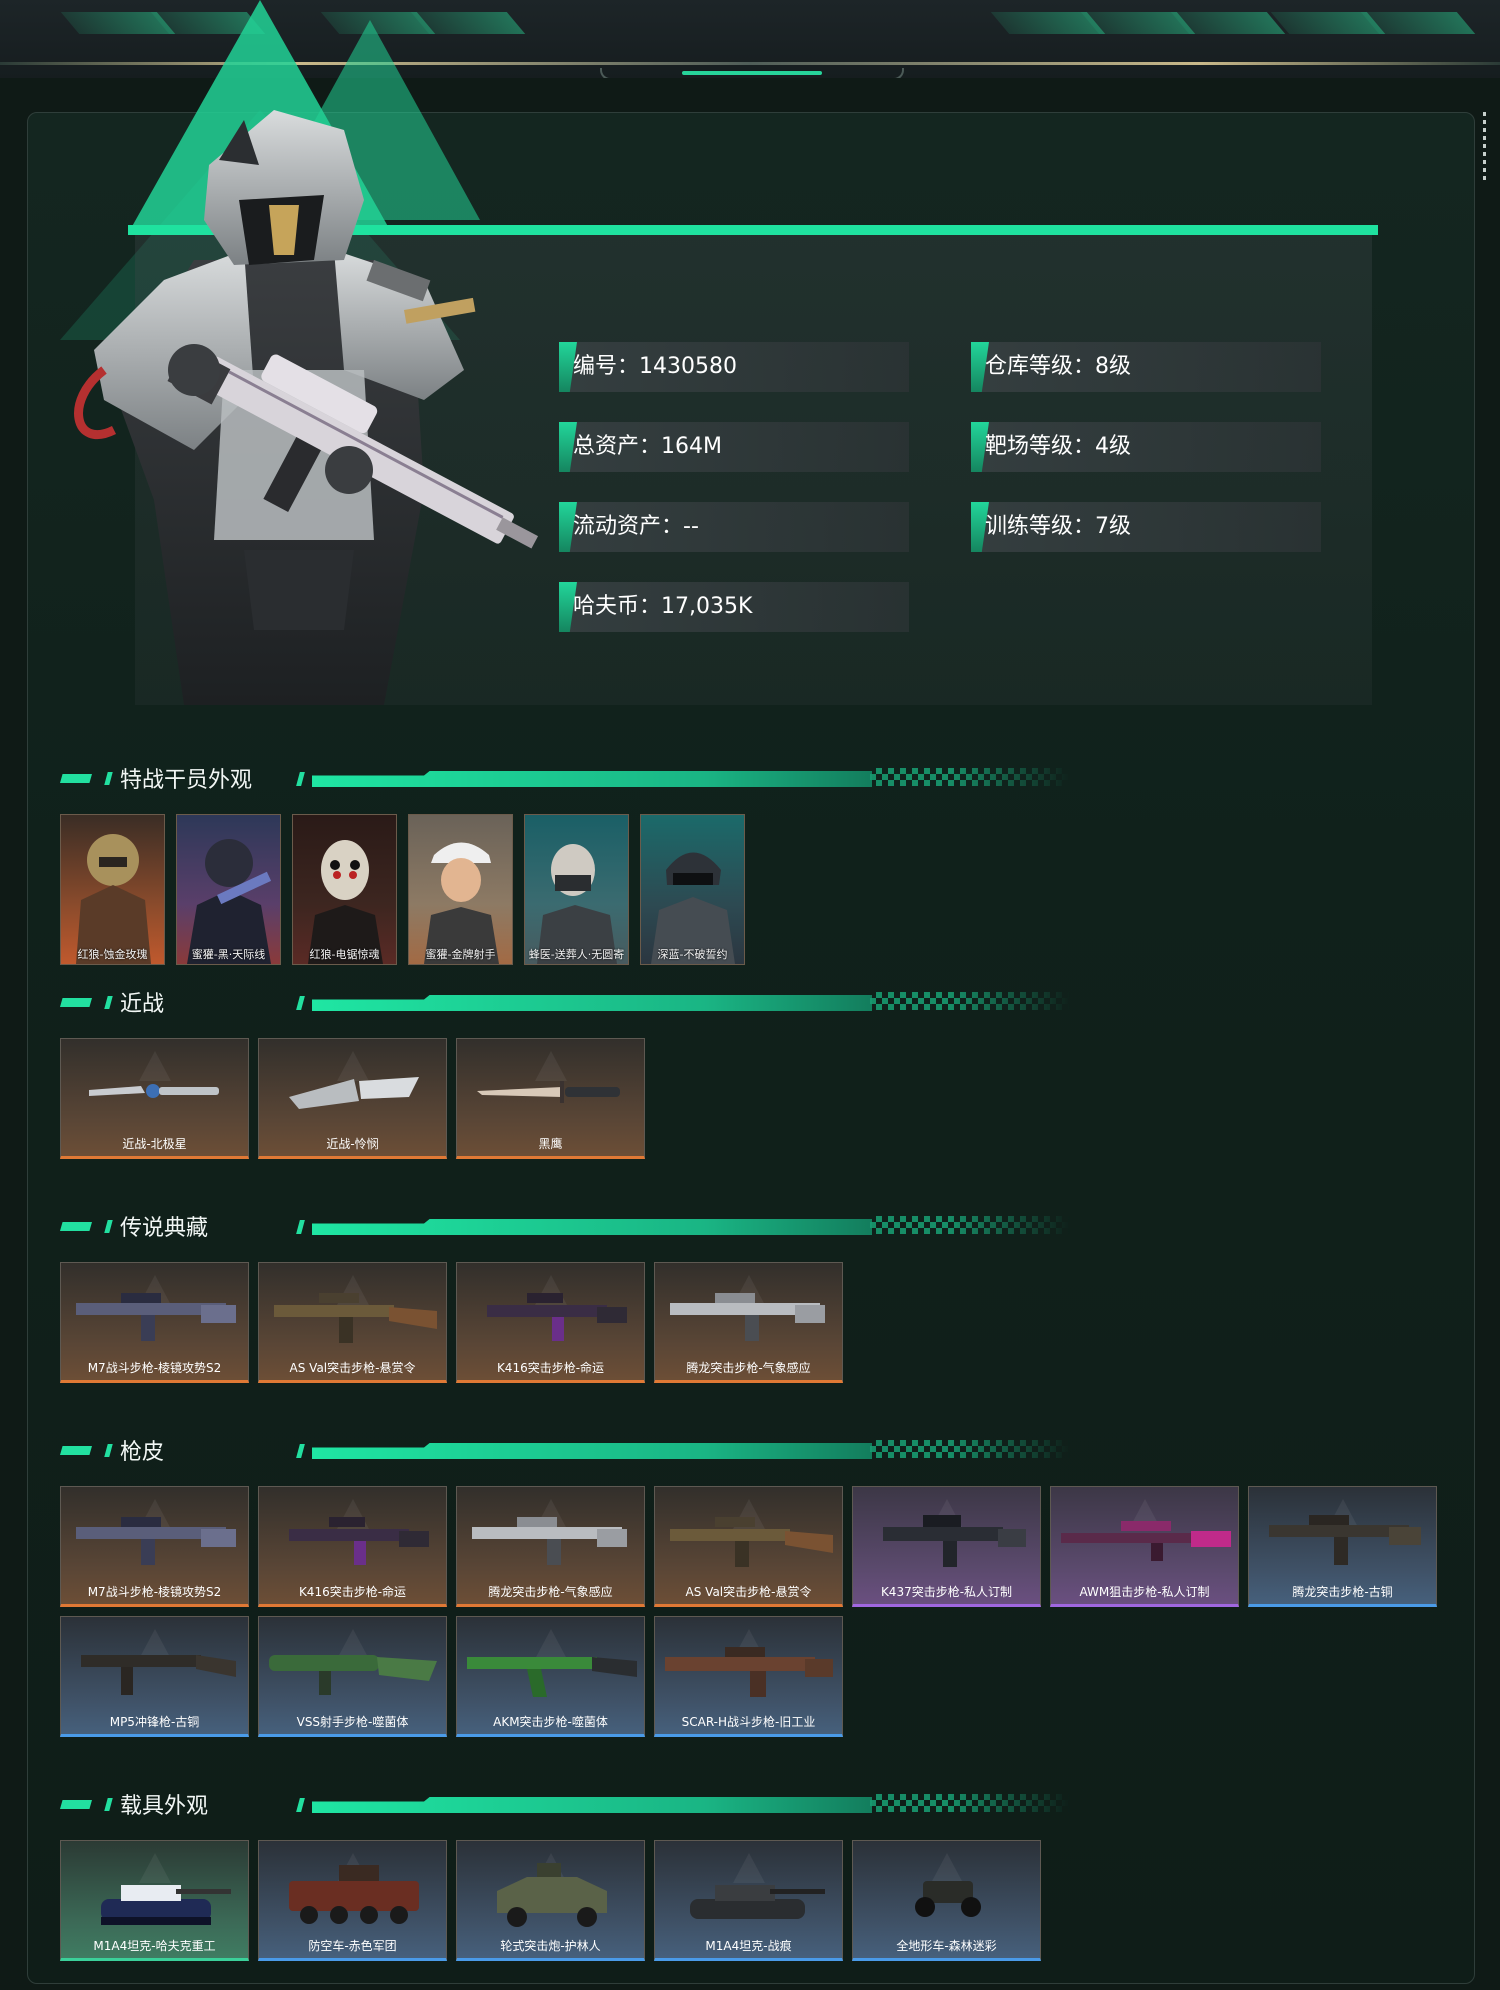 This screenshot has width=1500, height=1990. What do you see at coordinates (1342, 1546) in the screenshot?
I see `item-card: 腾龙突击步枪-古铜` at bounding box center [1342, 1546].